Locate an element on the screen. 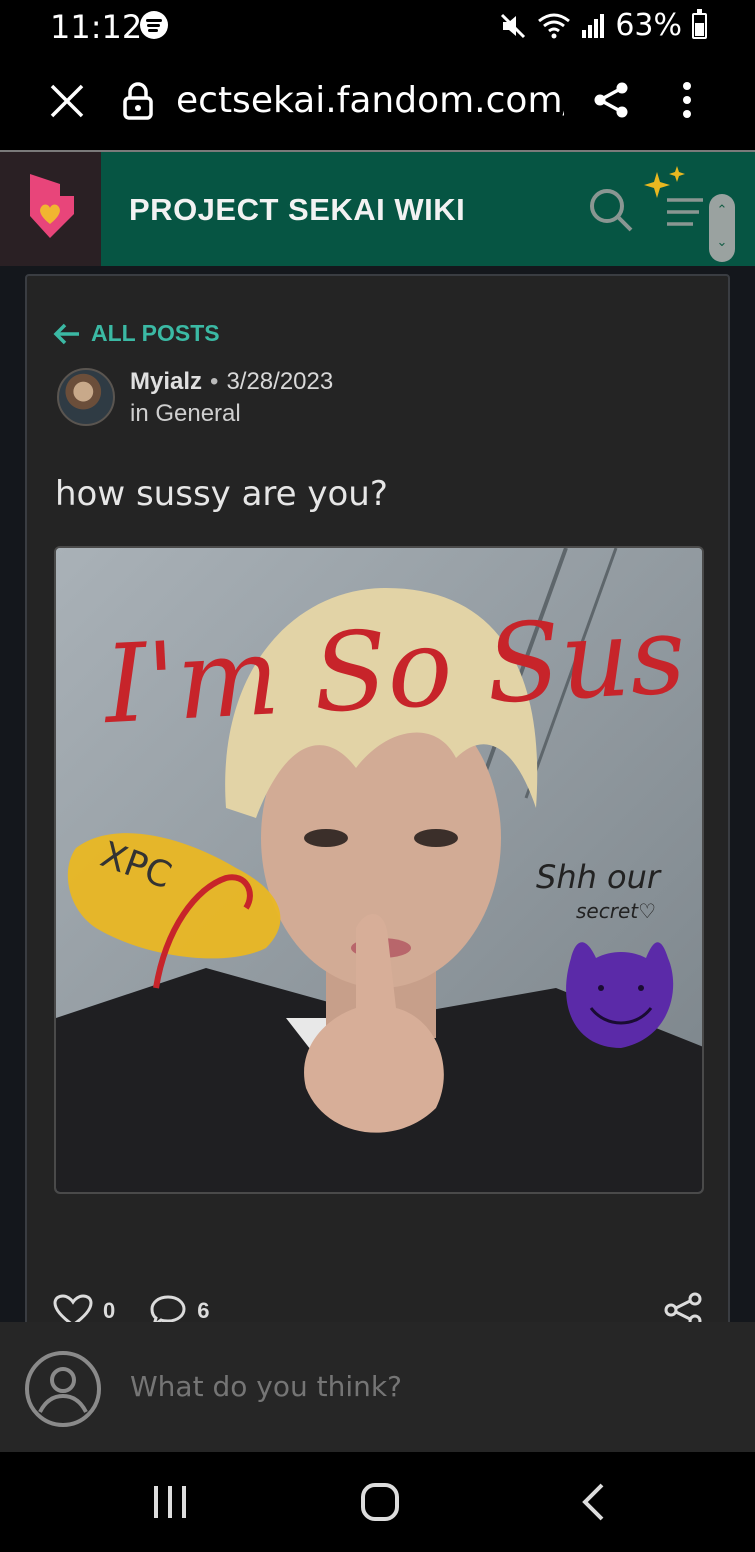 This screenshot has width=755, height=1552. arrow-left-icon is located at coordinates (66, 333).